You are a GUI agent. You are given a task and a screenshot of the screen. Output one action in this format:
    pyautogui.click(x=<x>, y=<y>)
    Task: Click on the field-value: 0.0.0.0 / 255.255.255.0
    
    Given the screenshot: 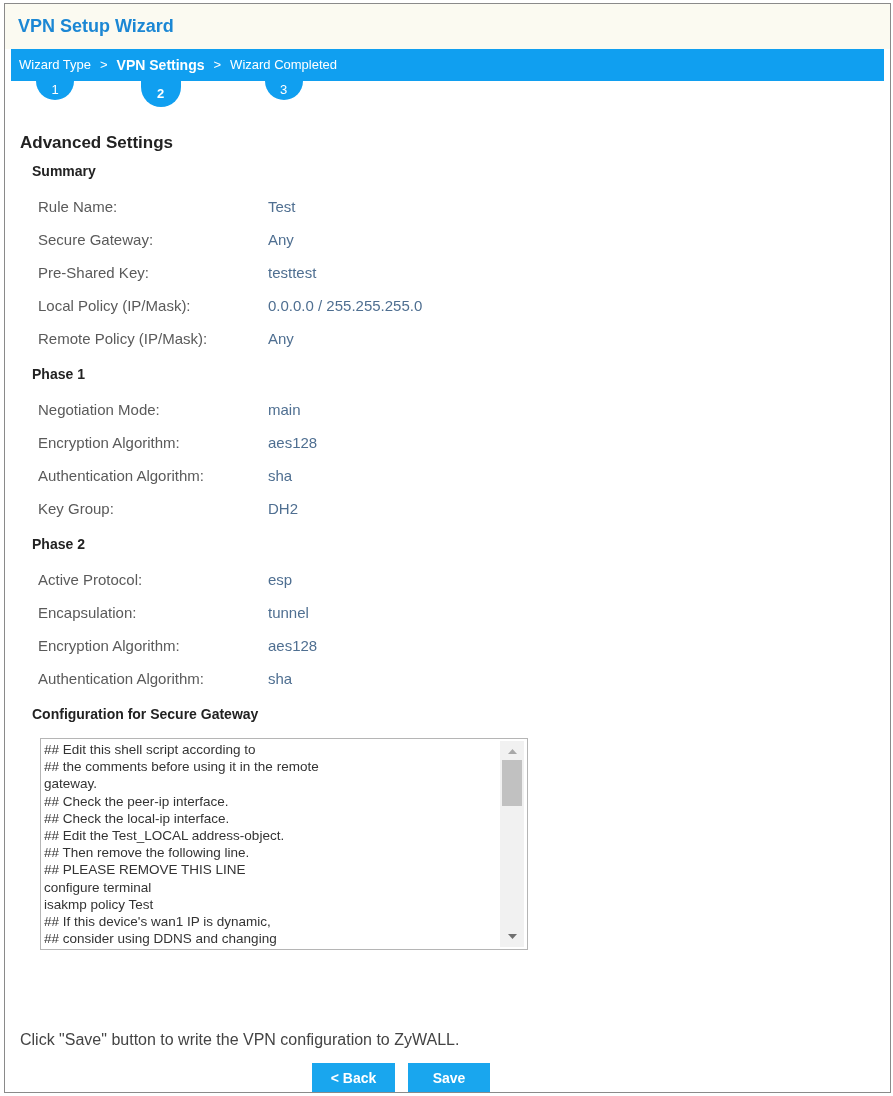 What is the action you would take?
    pyautogui.click(x=345, y=306)
    